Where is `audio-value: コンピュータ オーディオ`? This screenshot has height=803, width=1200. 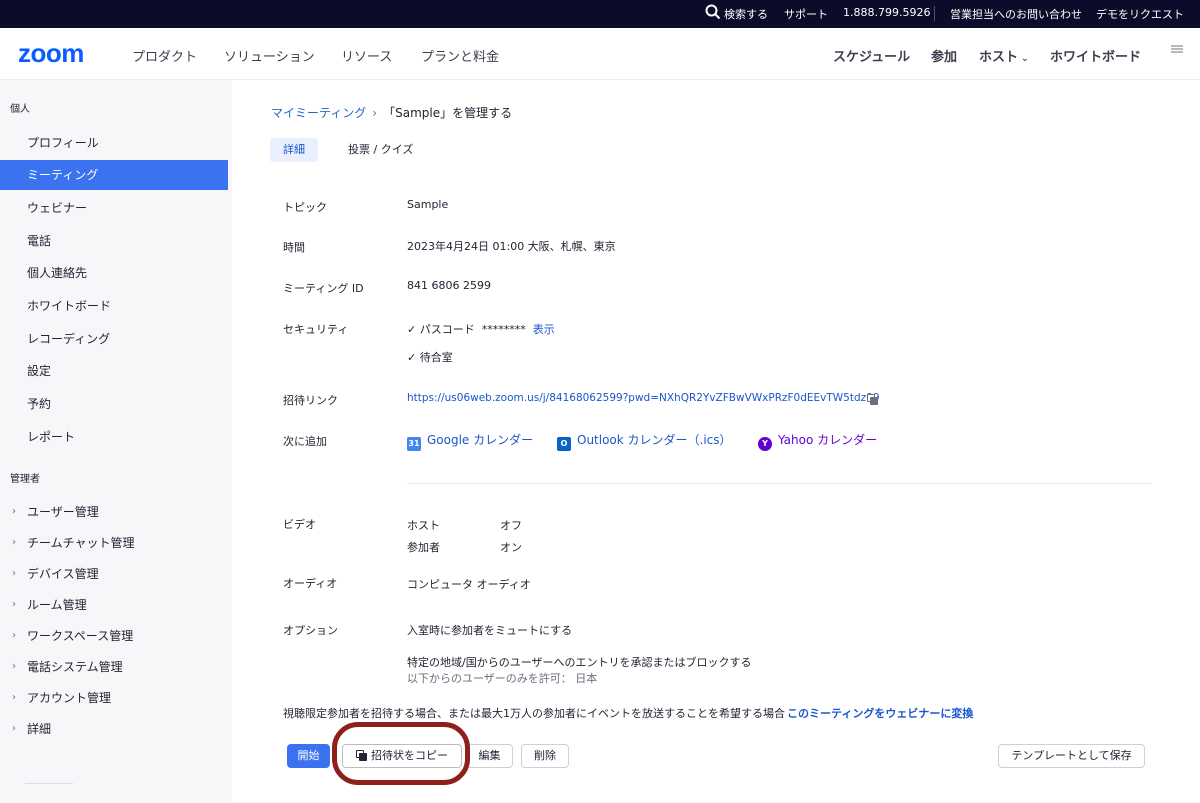
audio-value: コンピュータ オーディオ is located at coordinates (469, 584).